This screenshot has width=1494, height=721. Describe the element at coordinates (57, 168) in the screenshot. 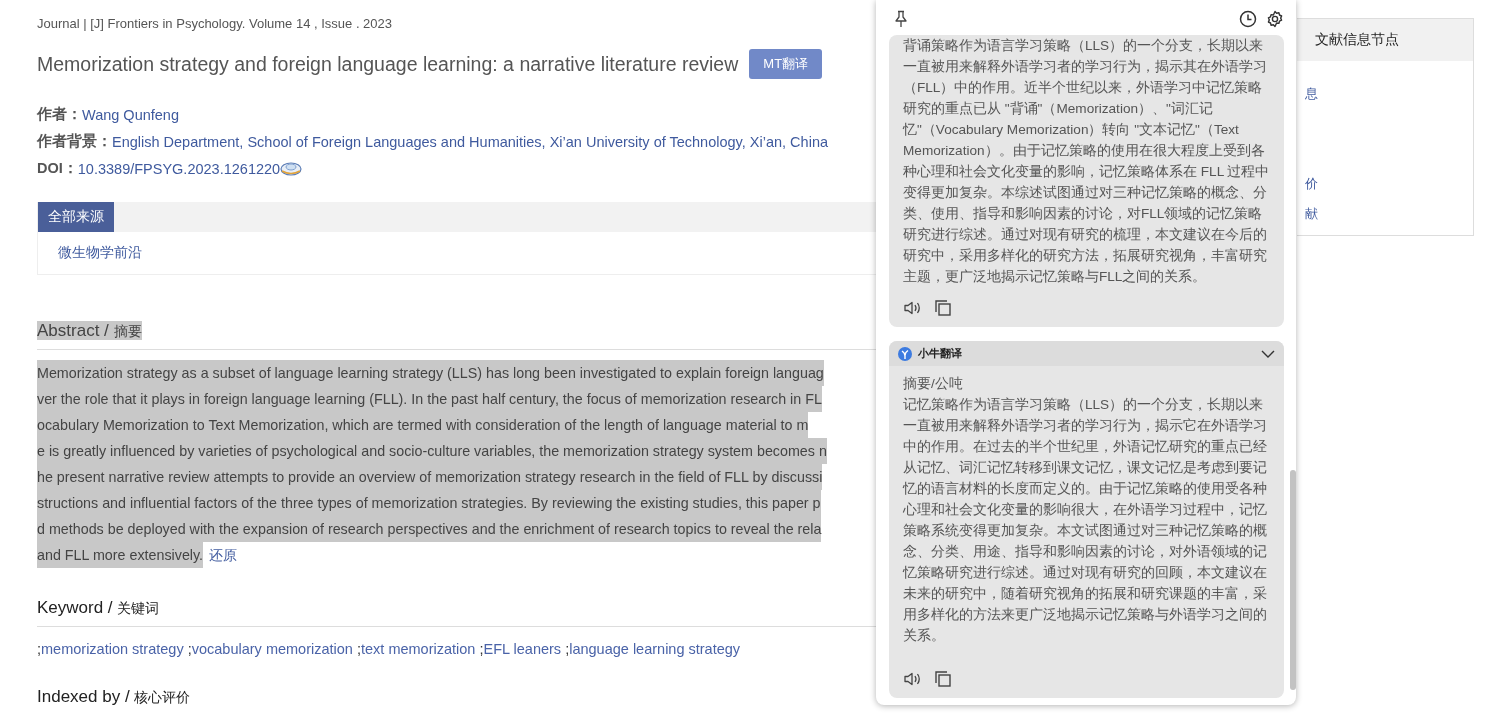

I see `meta-label: DOI：` at that location.